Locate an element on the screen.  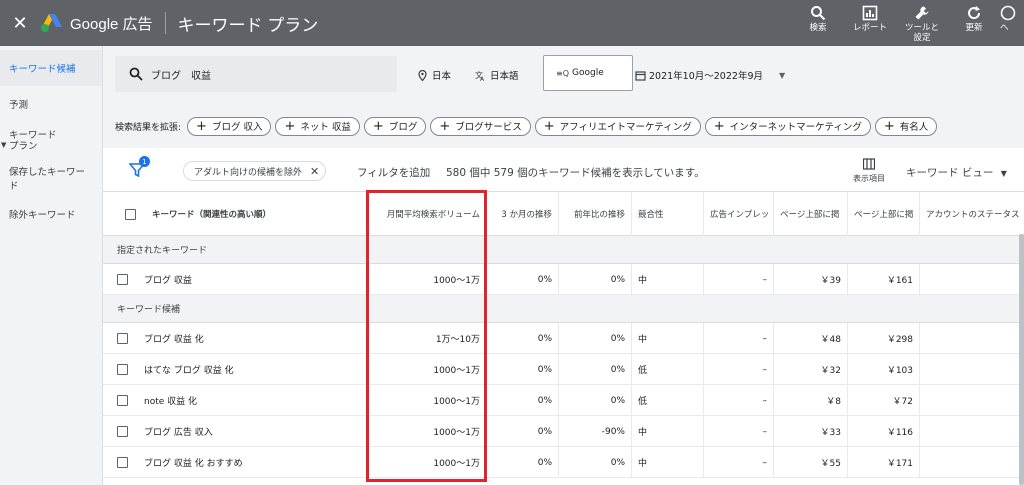
tools-button: ツールと 設定 is located at coordinates (922, 23).